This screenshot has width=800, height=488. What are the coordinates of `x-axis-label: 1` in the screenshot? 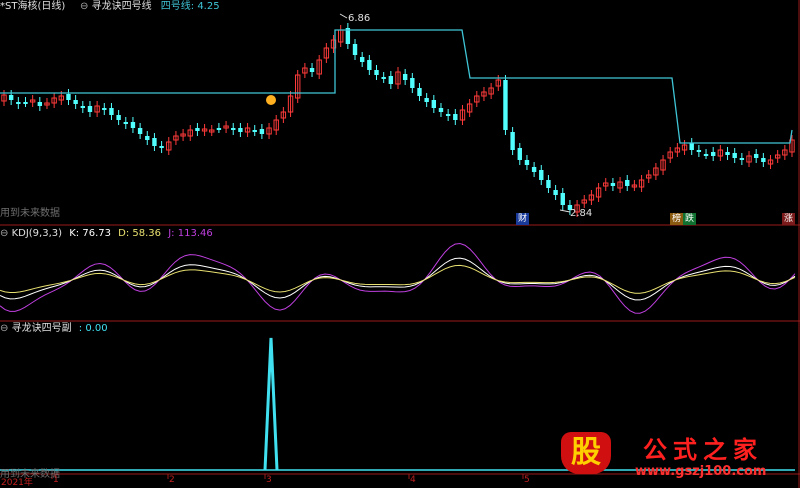 It's located at (56, 480).